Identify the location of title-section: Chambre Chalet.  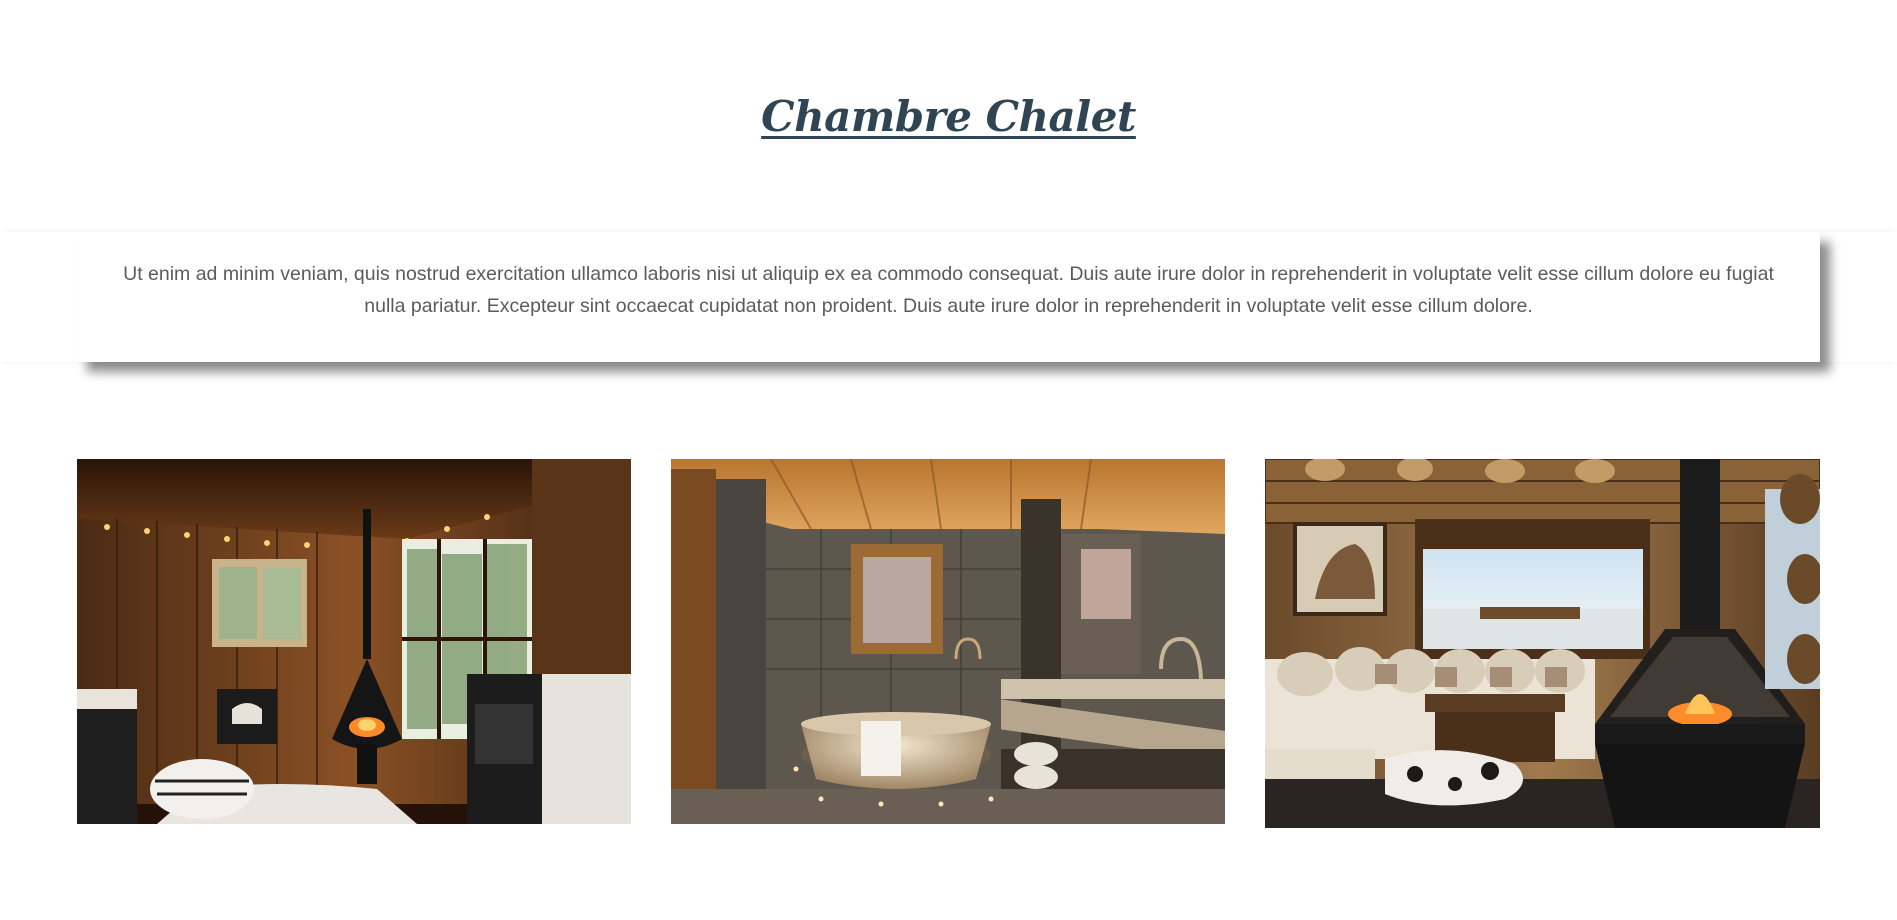
(948, 116).